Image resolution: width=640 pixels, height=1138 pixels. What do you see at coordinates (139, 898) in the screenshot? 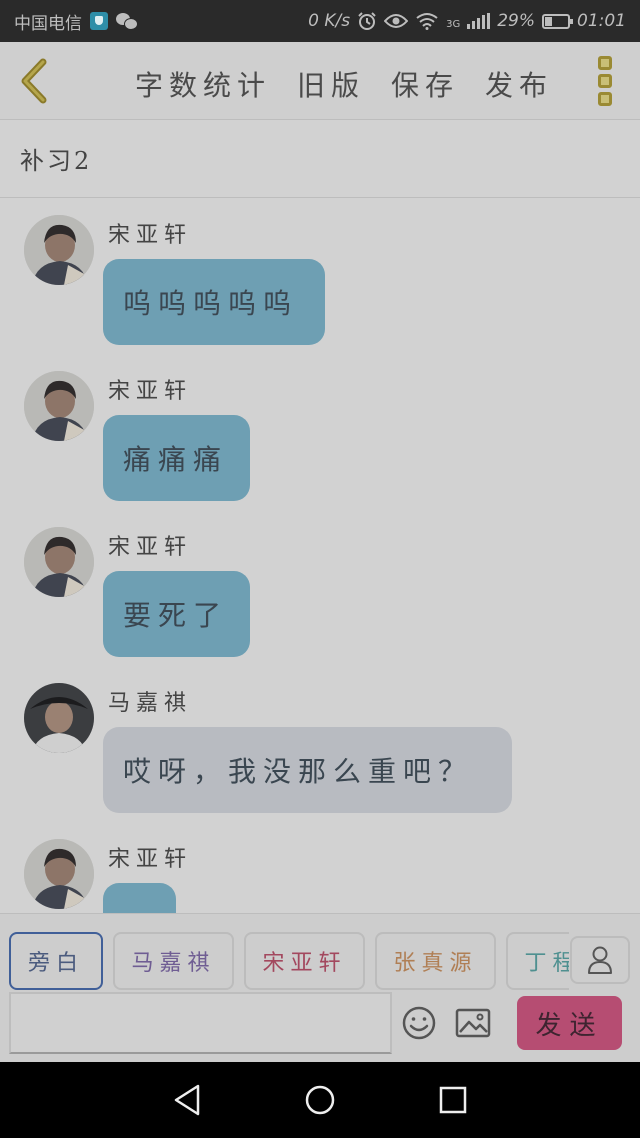
I see `message-bubble` at bounding box center [139, 898].